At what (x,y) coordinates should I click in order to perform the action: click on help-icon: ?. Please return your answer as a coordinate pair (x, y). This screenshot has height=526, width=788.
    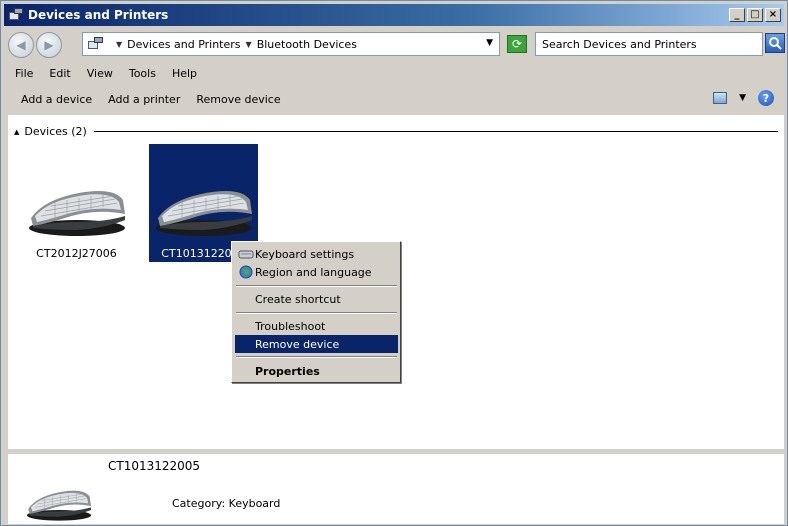
    Looking at the image, I should click on (766, 98).